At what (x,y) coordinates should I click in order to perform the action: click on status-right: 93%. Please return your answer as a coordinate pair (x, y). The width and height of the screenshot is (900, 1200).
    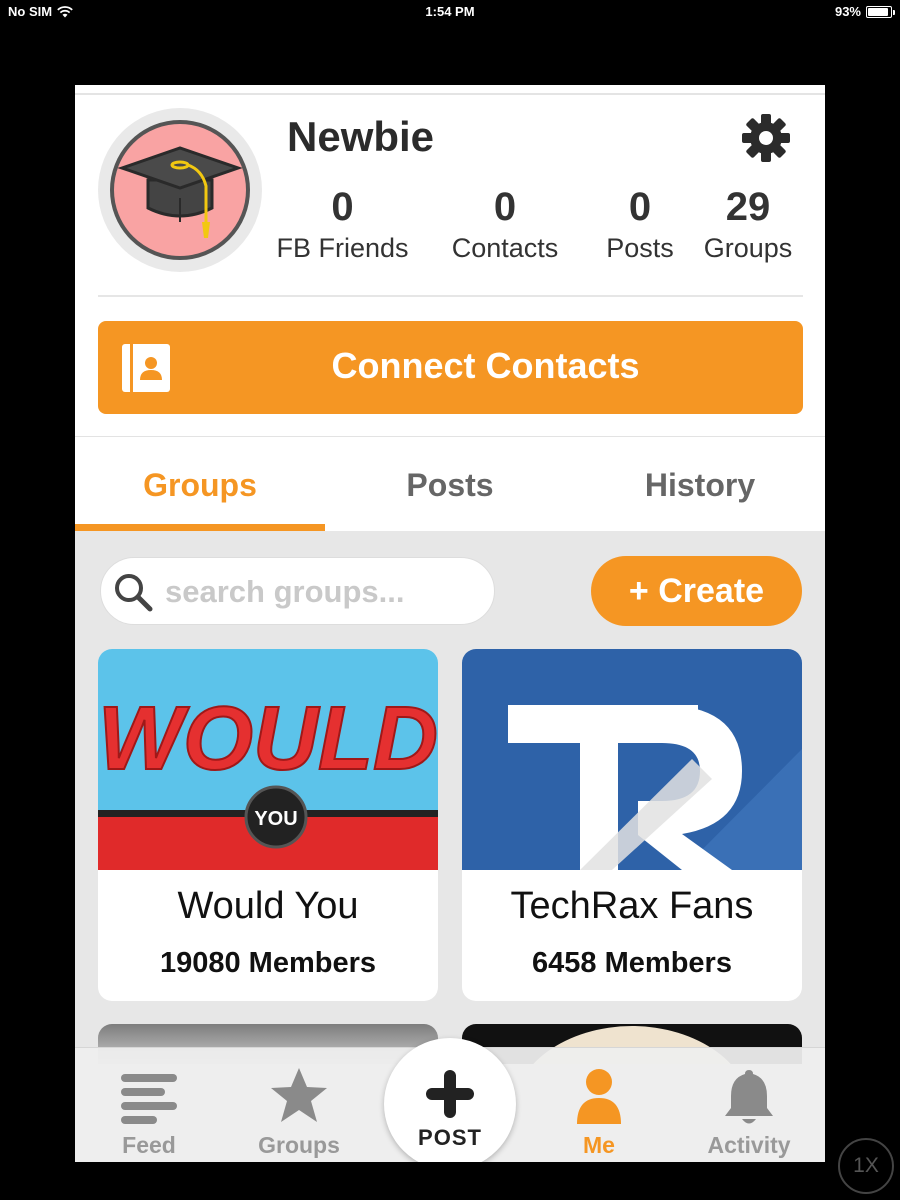
    Looking at the image, I should click on (864, 11).